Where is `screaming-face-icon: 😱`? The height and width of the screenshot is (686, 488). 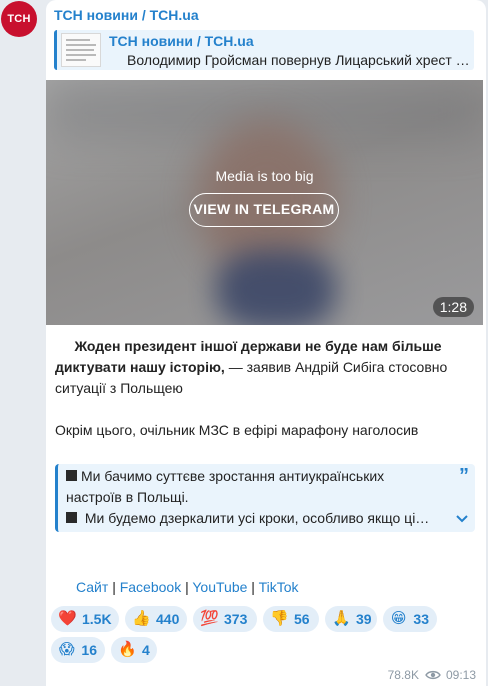
screaming-face-icon: 😱 is located at coordinates (66, 649).